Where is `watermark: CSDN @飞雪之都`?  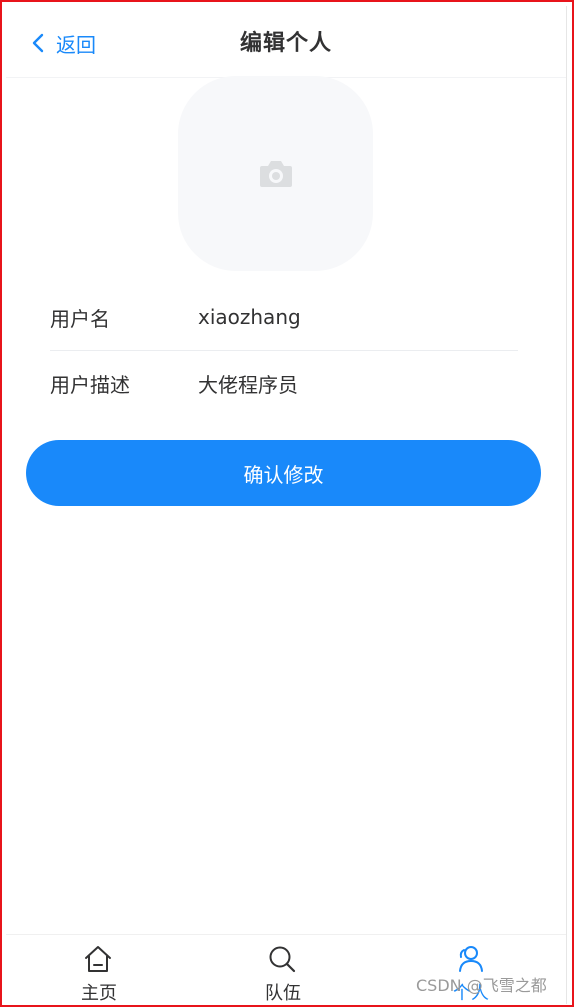
watermark: CSDN @飞雪之都 is located at coordinates (481, 985).